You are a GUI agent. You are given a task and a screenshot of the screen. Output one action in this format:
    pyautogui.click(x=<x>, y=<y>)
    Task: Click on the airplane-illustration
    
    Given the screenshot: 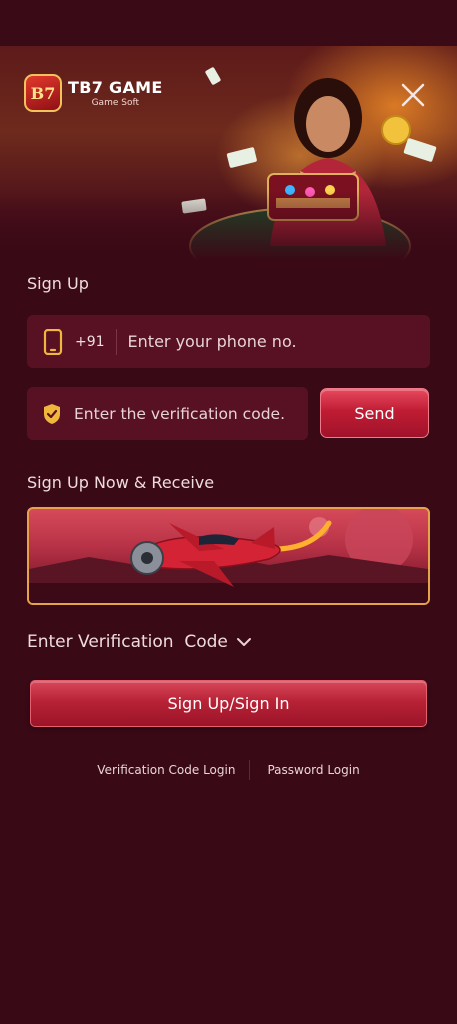 What is the action you would take?
    pyautogui.click(x=228, y=556)
    